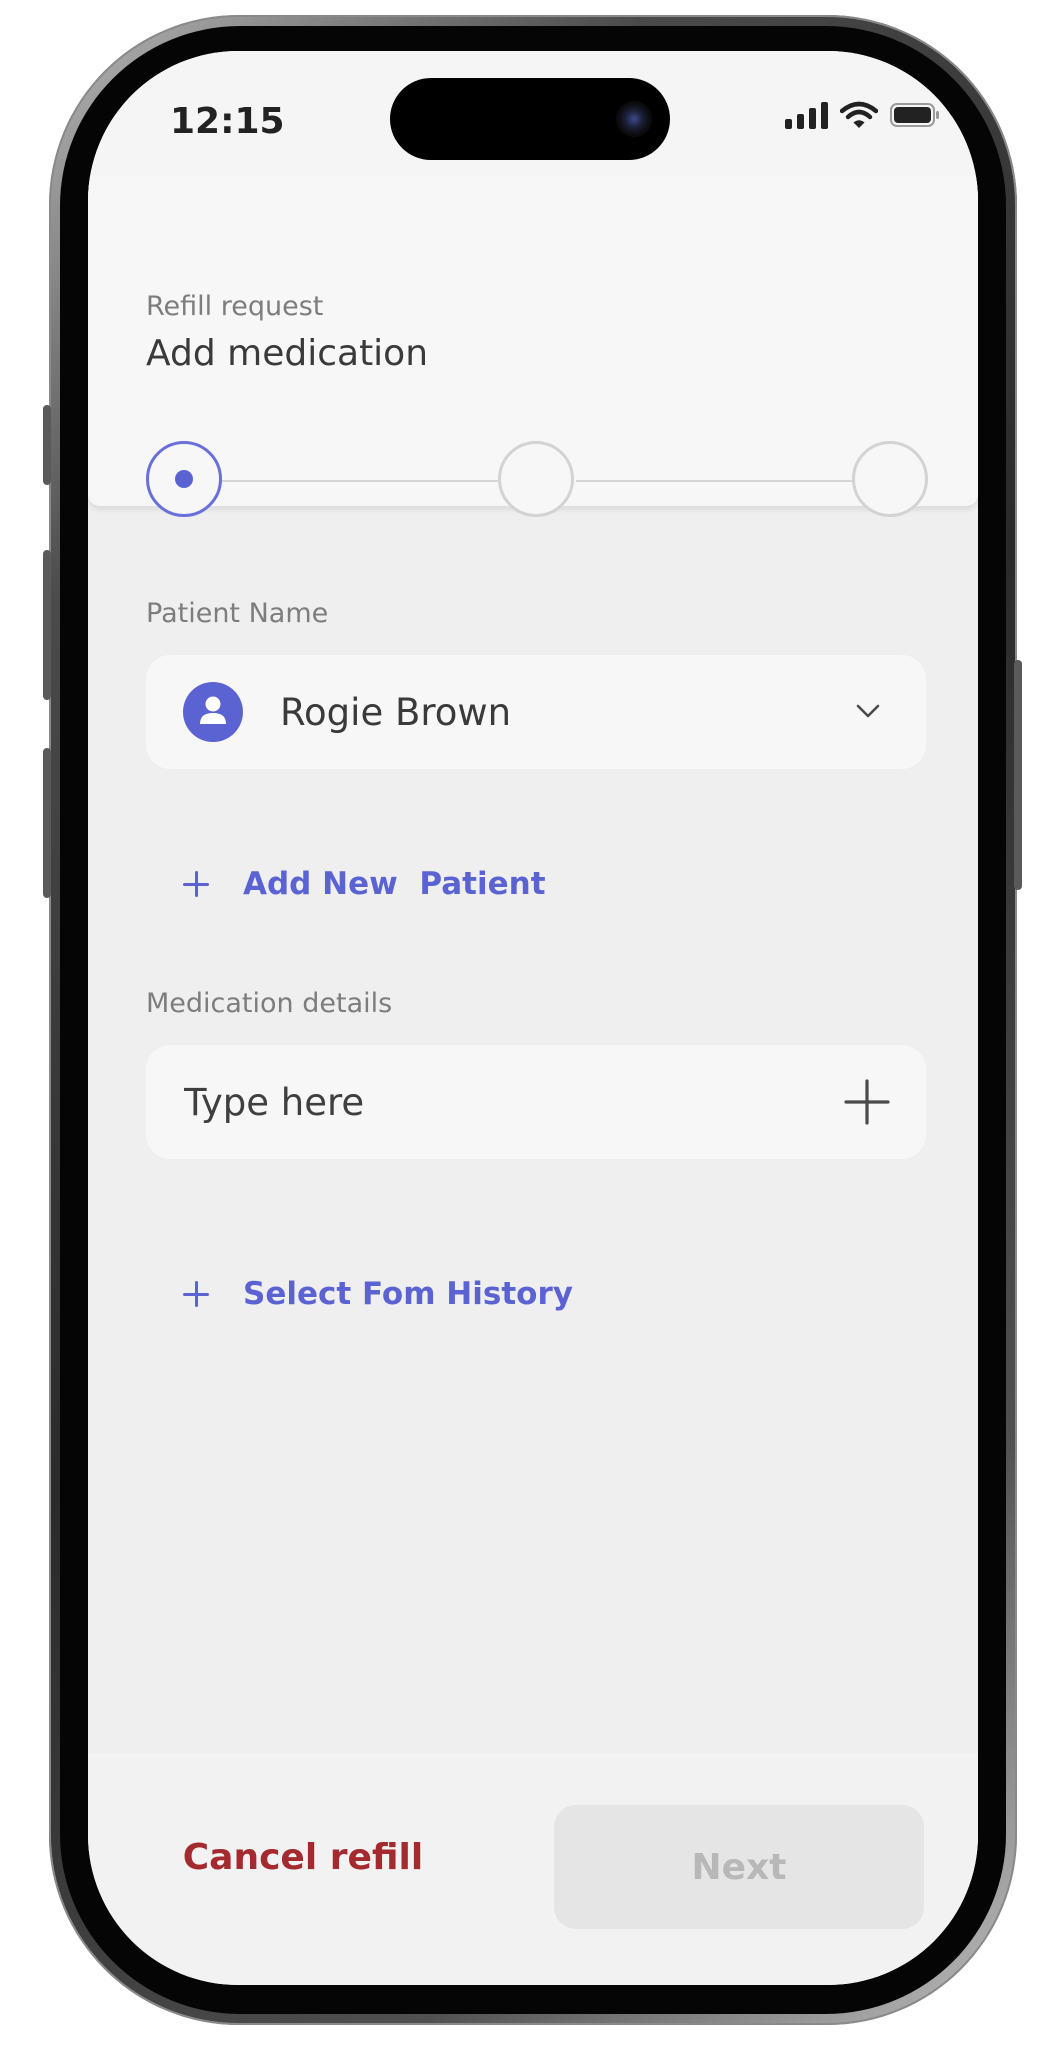 The height and width of the screenshot is (2046, 1064). I want to click on chevron-down-icon, so click(868, 713).